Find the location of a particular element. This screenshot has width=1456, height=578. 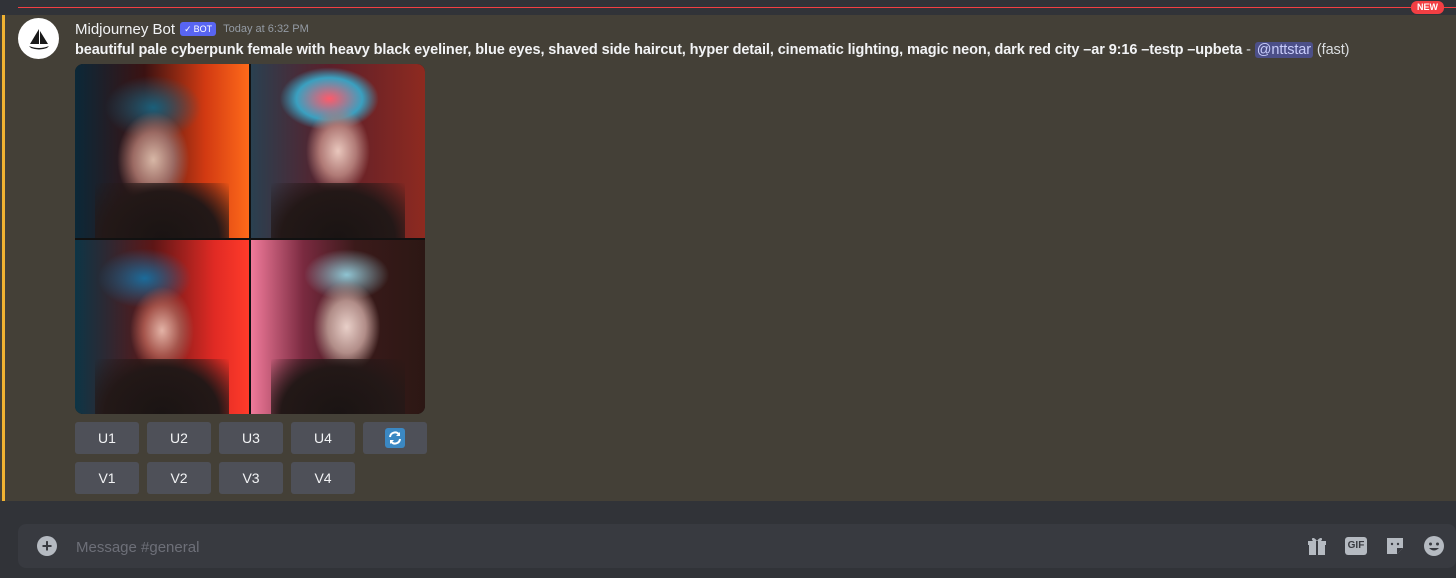

variation-4-button: V4 is located at coordinates (323, 478).